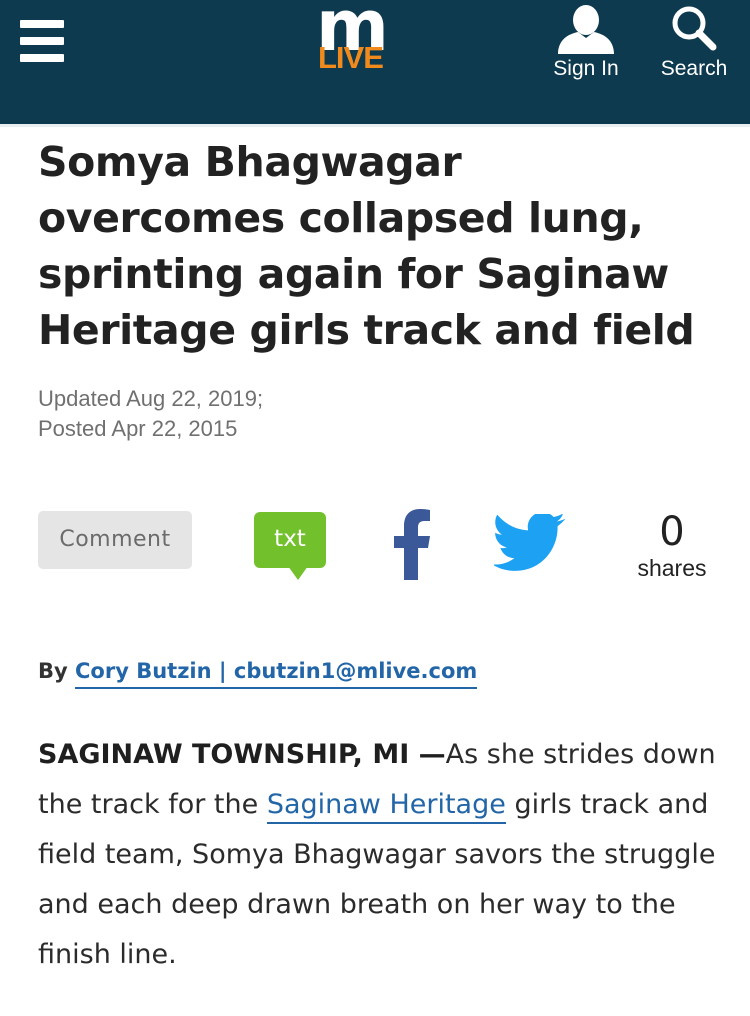 This screenshot has width=750, height=1016. What do you see at coordinates (530, 544) in the screenshot?
I see `twitter-icon` at bounding box center [530, 544].